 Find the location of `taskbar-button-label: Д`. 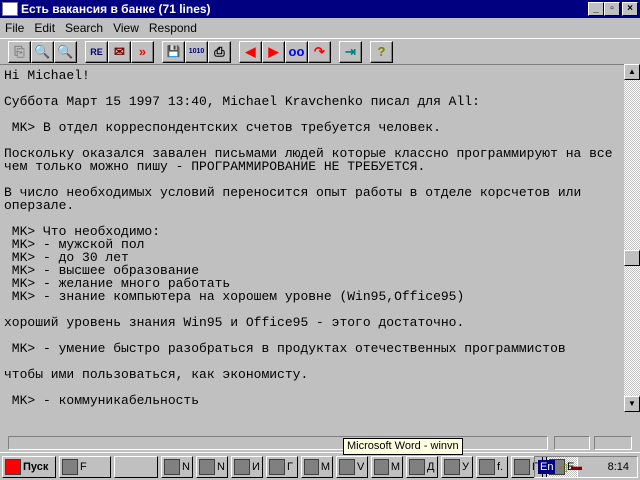

taskbar-button-label: Д is located at coordinates (431, 466).